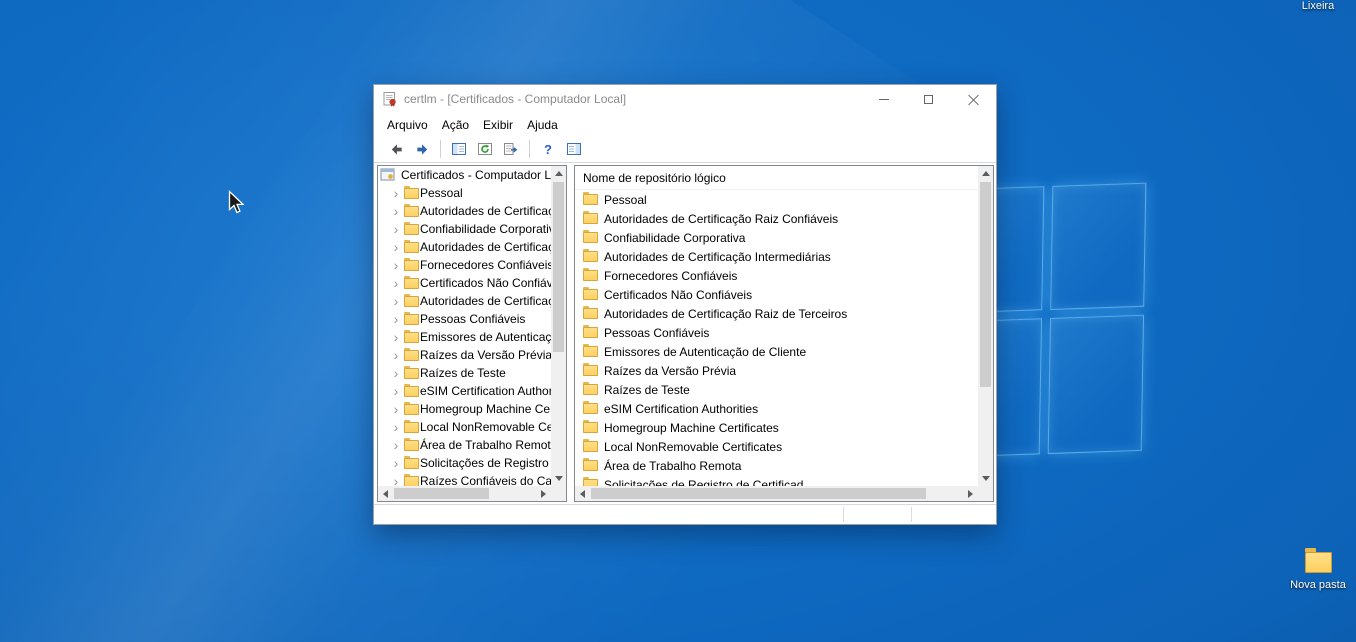 This screenshot has width=1356, height=642. Describe the element at coordinates (776, 199) in the screenshot. I see `list-item: Pessoal` at that location.